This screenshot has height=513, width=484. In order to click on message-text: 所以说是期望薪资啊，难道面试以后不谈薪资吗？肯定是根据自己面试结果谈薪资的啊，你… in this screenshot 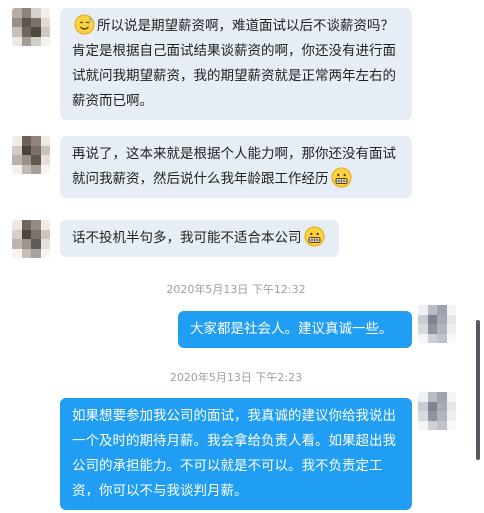, I will do `click(234, 63)`.